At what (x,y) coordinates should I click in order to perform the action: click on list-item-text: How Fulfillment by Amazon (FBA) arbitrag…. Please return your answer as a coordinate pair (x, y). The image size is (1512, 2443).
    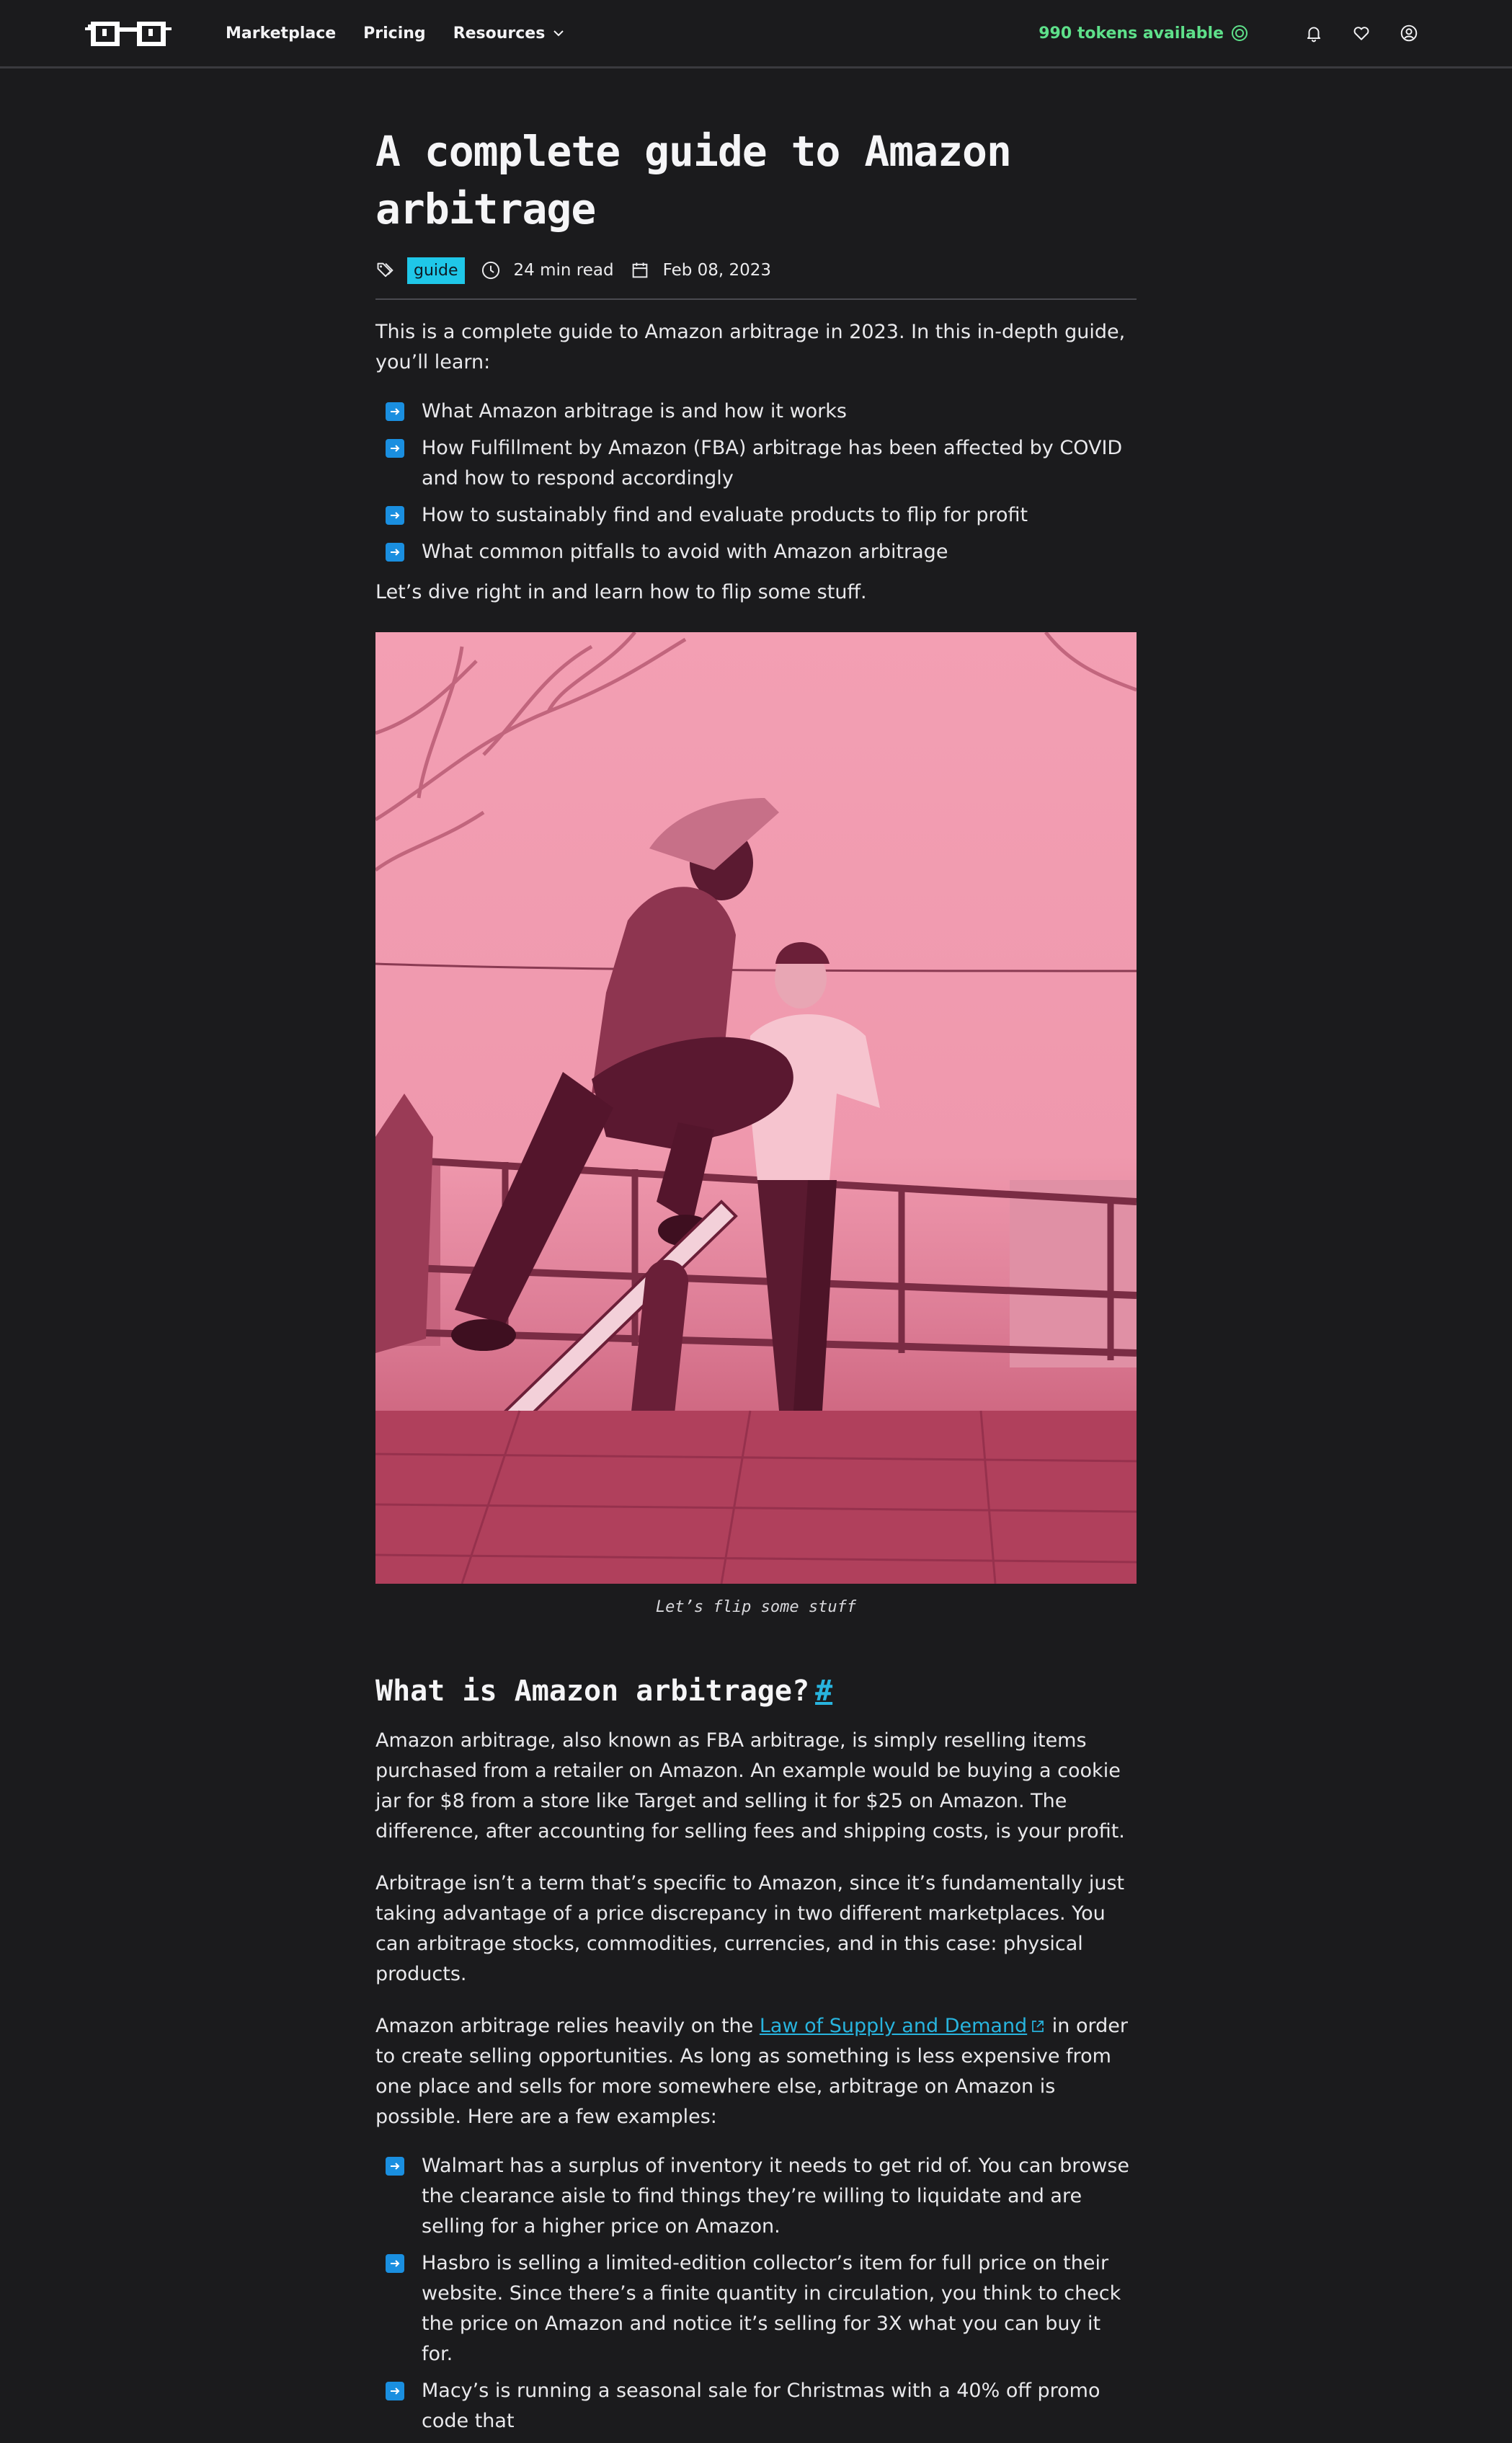
    Looking at the image, I should click on (773, 463).